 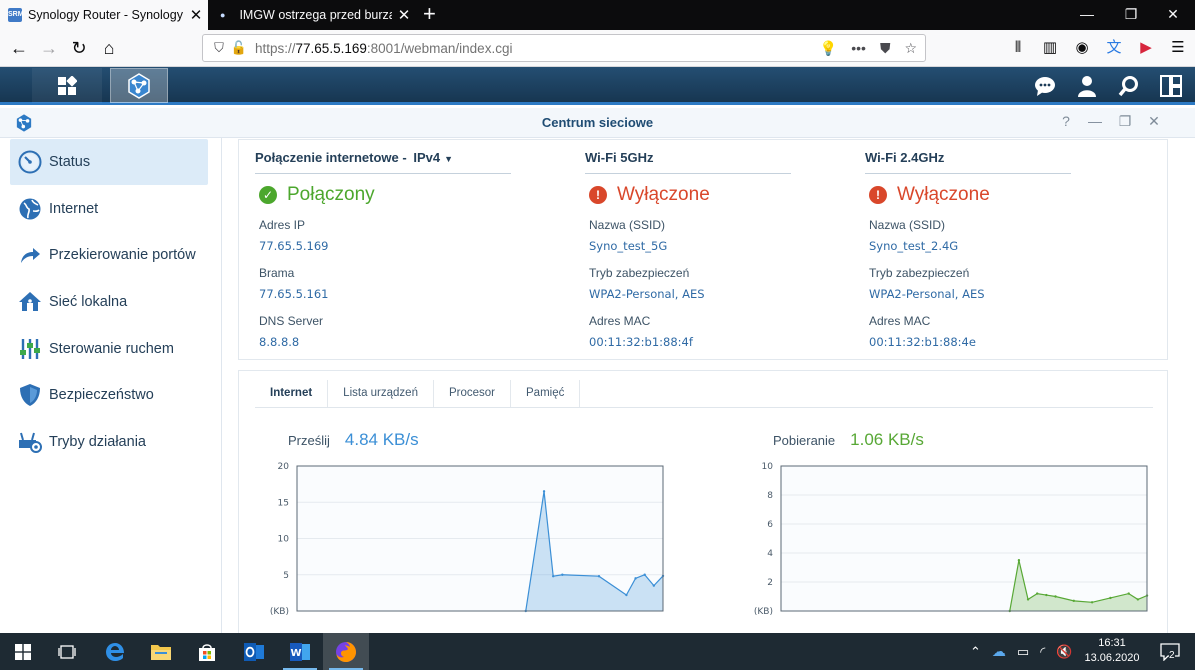 What do you see at coordinates (1087, 86) in the screenshot?
I see `user-icon` at bounding box center [1087, 86].